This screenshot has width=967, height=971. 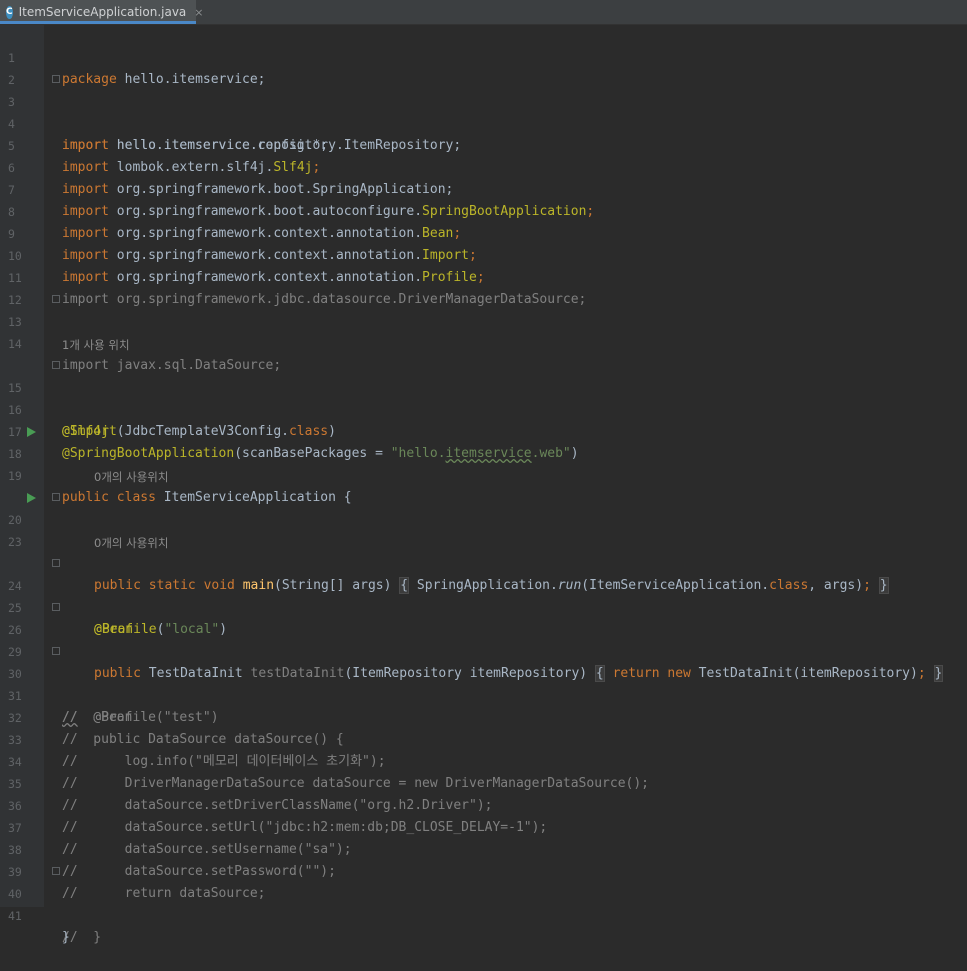 I want to click on code-line: 33 // log.info("메모리 데이터베이스 초기화");, so click(x=483, y=738).